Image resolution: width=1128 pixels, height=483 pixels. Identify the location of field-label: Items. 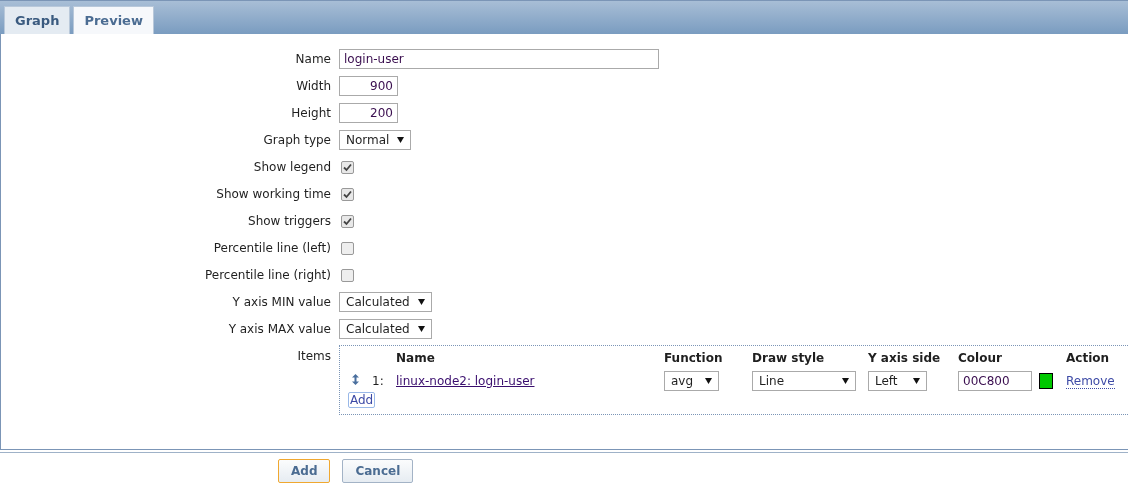
(313, 356).